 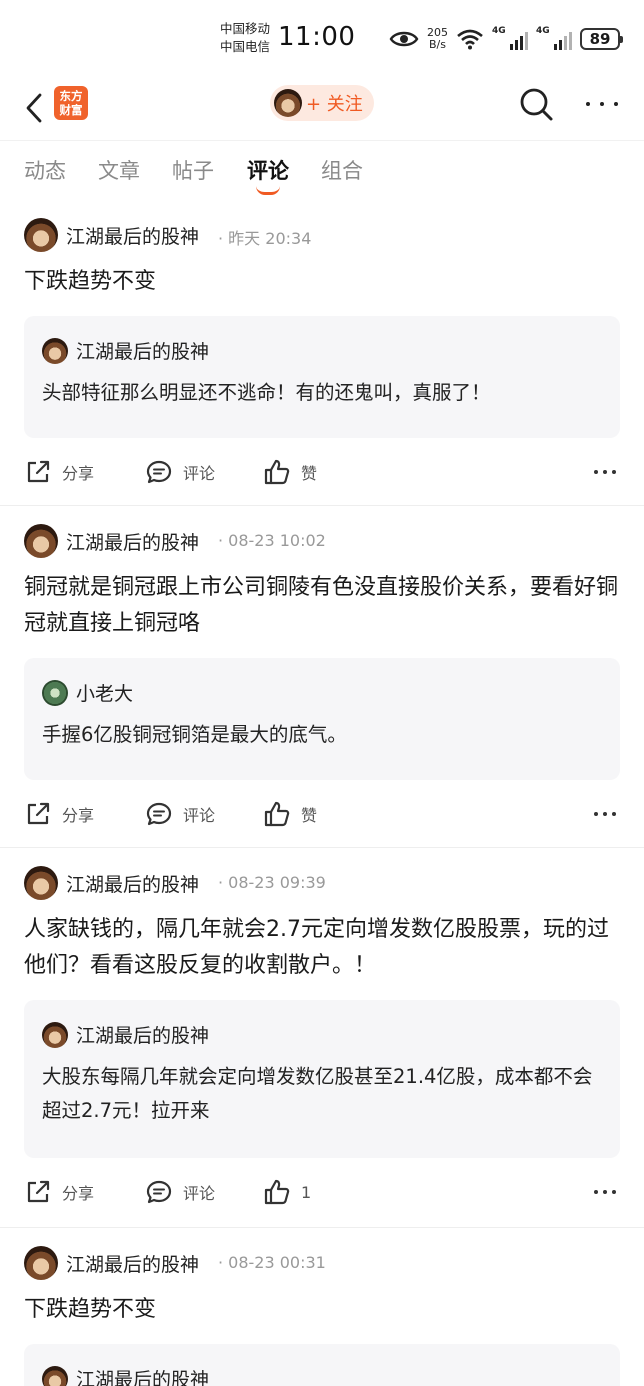 I want to click on follow-label: + 关注, so click(x=334, y=104).